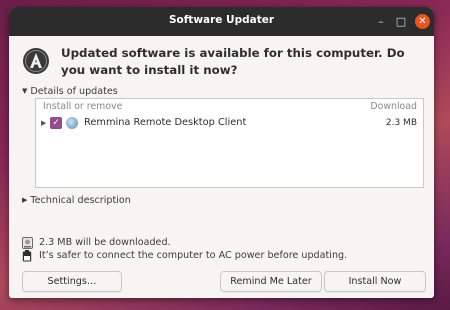  Describe the element at coordinates (401, 123) in the screenshot. I see `package-size: 2.3 MB` at that location.